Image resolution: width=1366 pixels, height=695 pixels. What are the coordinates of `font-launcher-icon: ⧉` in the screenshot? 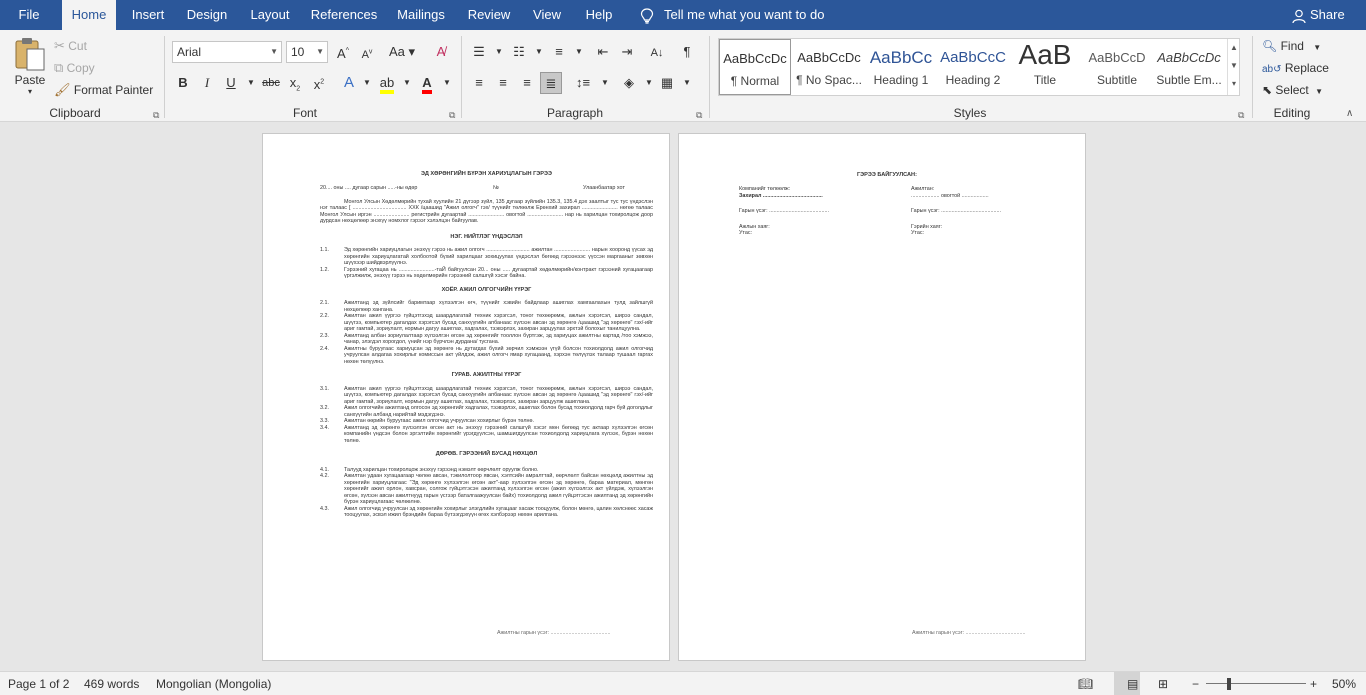 It's located at (452, 115).